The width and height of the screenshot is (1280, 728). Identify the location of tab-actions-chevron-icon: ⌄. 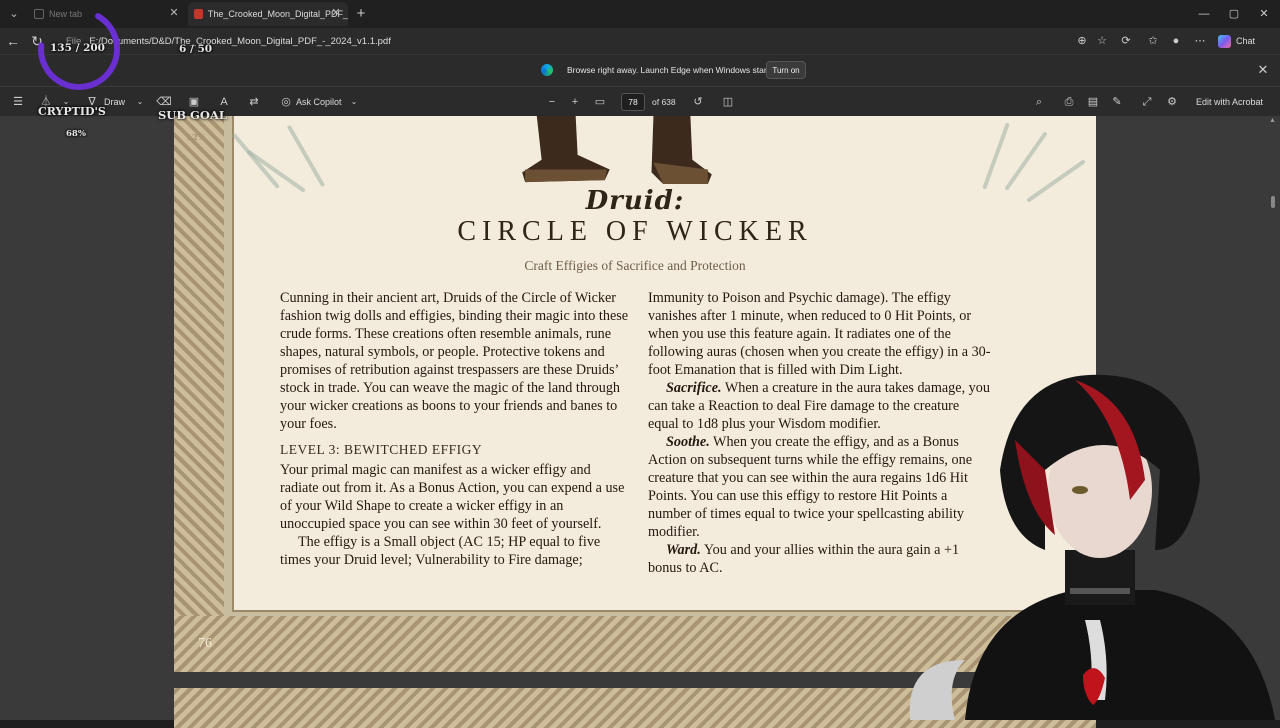
(14, 14).